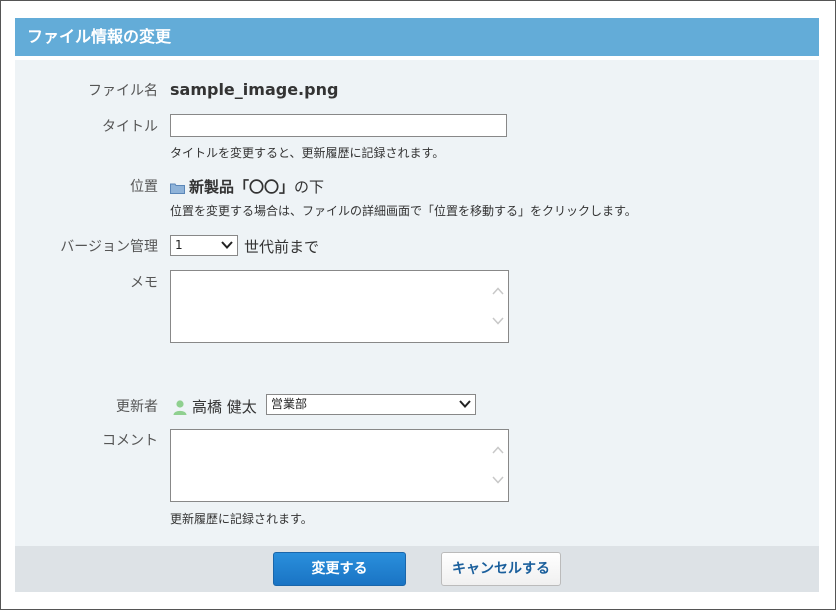 The height and width of the screenshot is (610, 836). What do you see at coordinates (307, 153) in the screenshot?
I see `title-note: タイトルを変更すると、更新履歴に記録されます。` at bounding box center [307, 153].